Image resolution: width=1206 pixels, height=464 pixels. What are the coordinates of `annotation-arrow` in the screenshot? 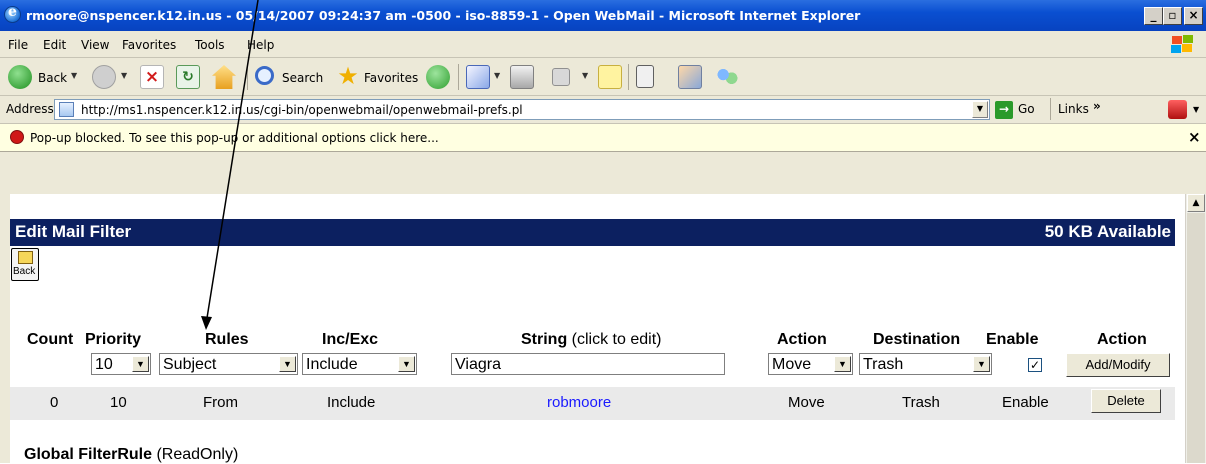 It's located at (230, 165).